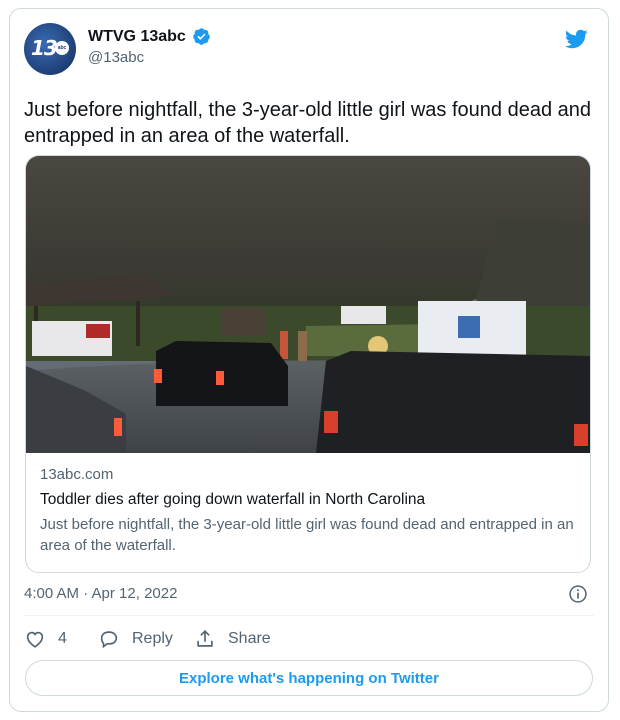  I want to click on info-icon, so click(578, 594).